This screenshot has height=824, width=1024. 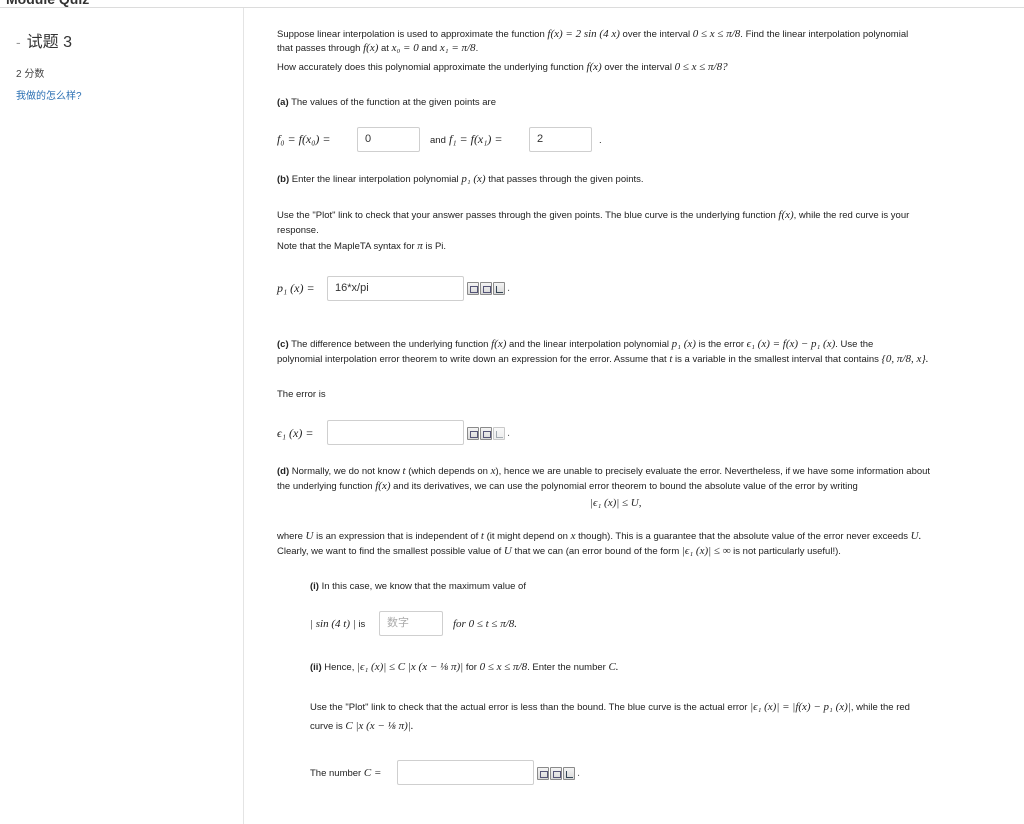 I want to click on error-is-text: The error is, so click(x=301, y=394).